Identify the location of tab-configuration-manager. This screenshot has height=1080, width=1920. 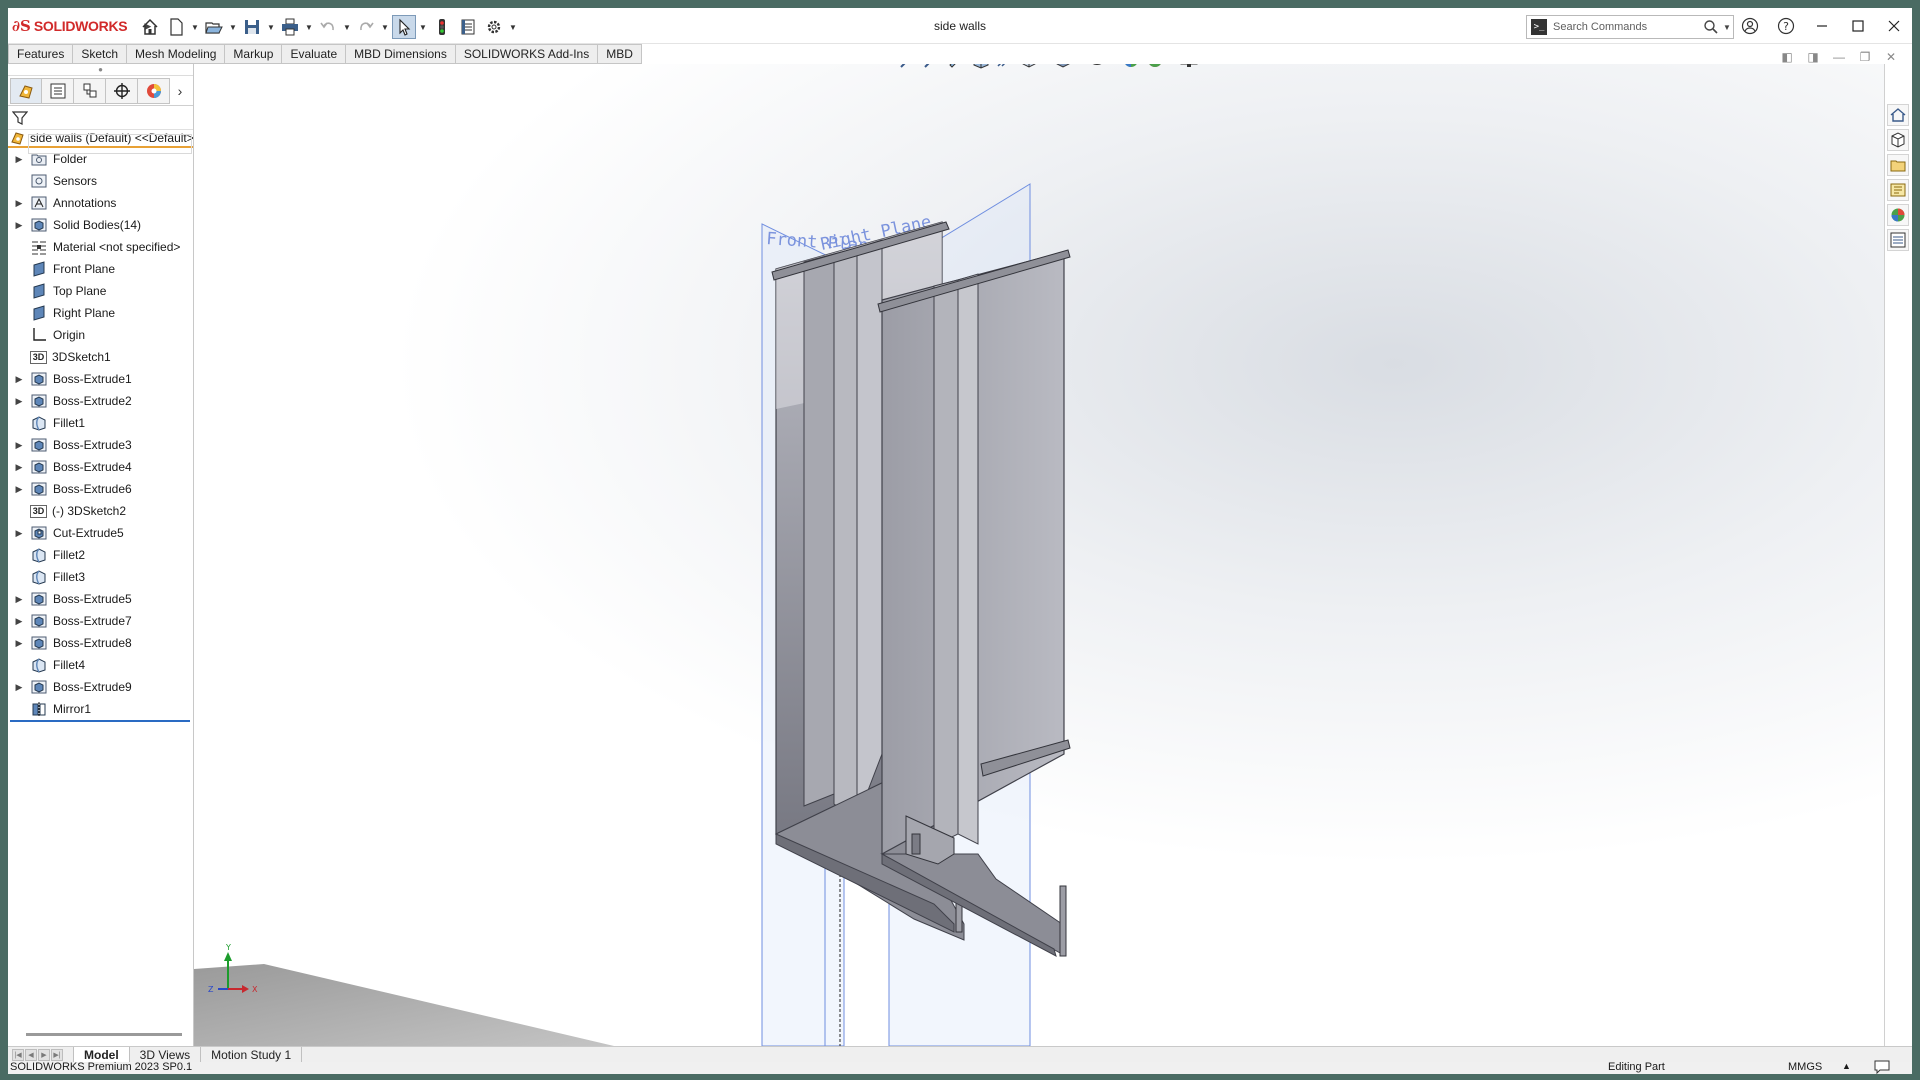
(90, 90).